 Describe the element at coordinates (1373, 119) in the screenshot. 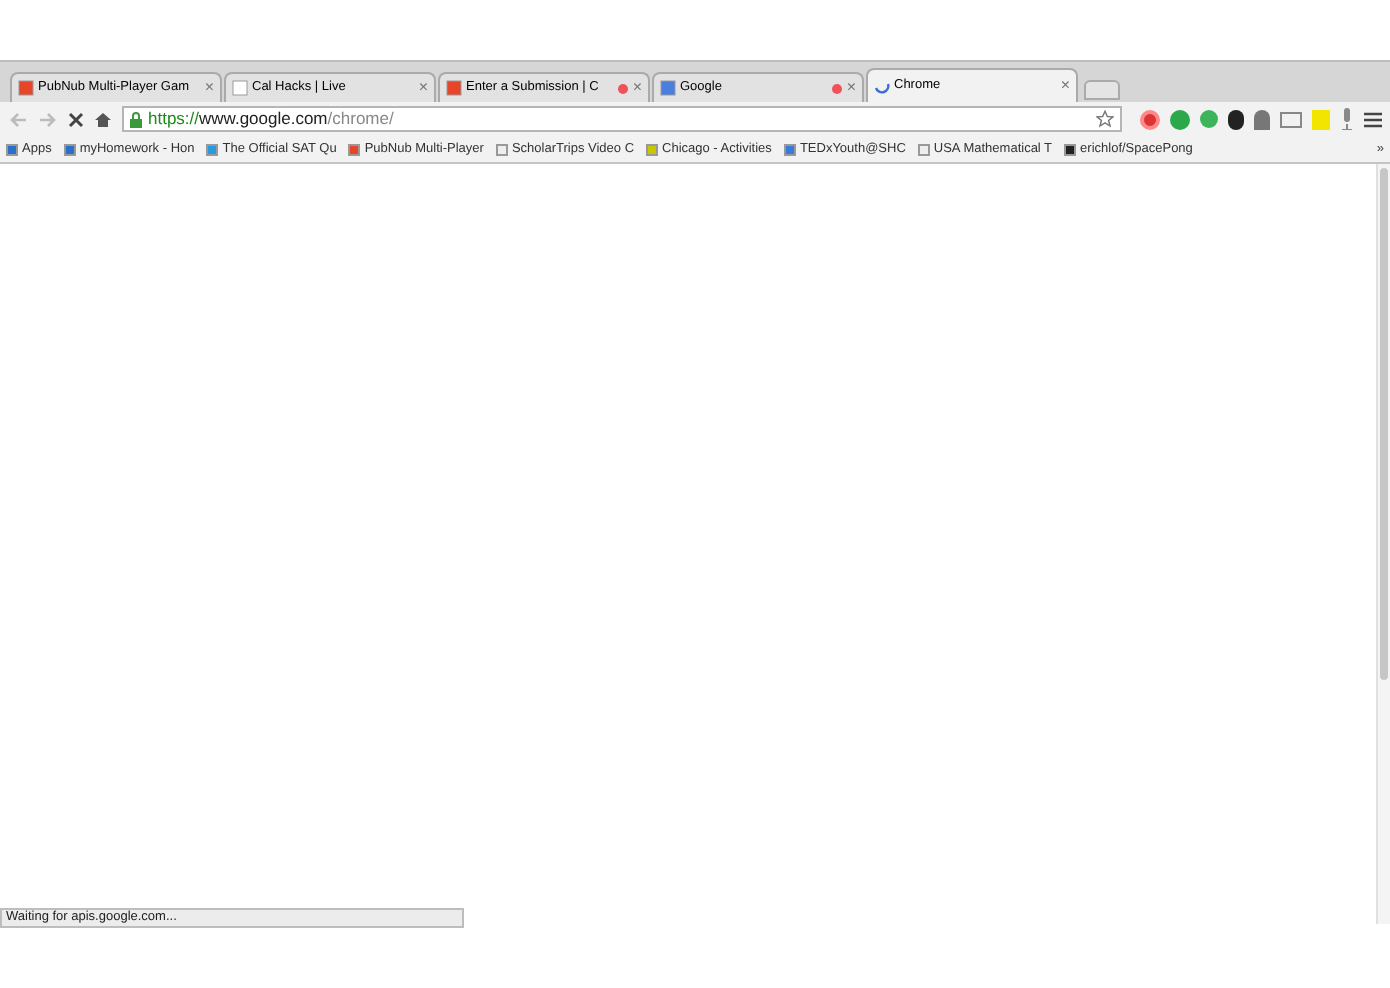

I see `menu-icon` at that location.